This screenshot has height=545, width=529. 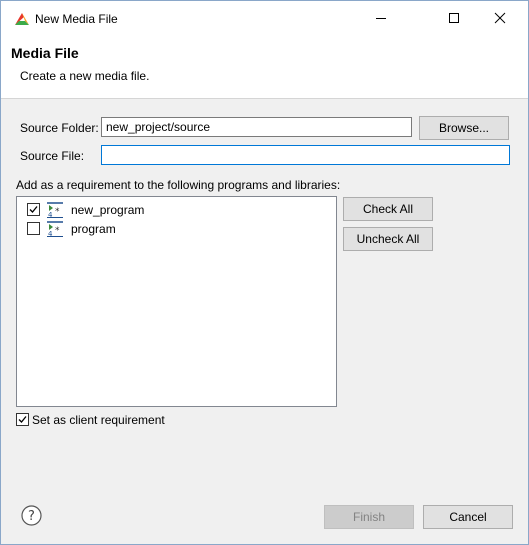 I want to click on cancel-button: Cancel, so click(x=468, y=517).